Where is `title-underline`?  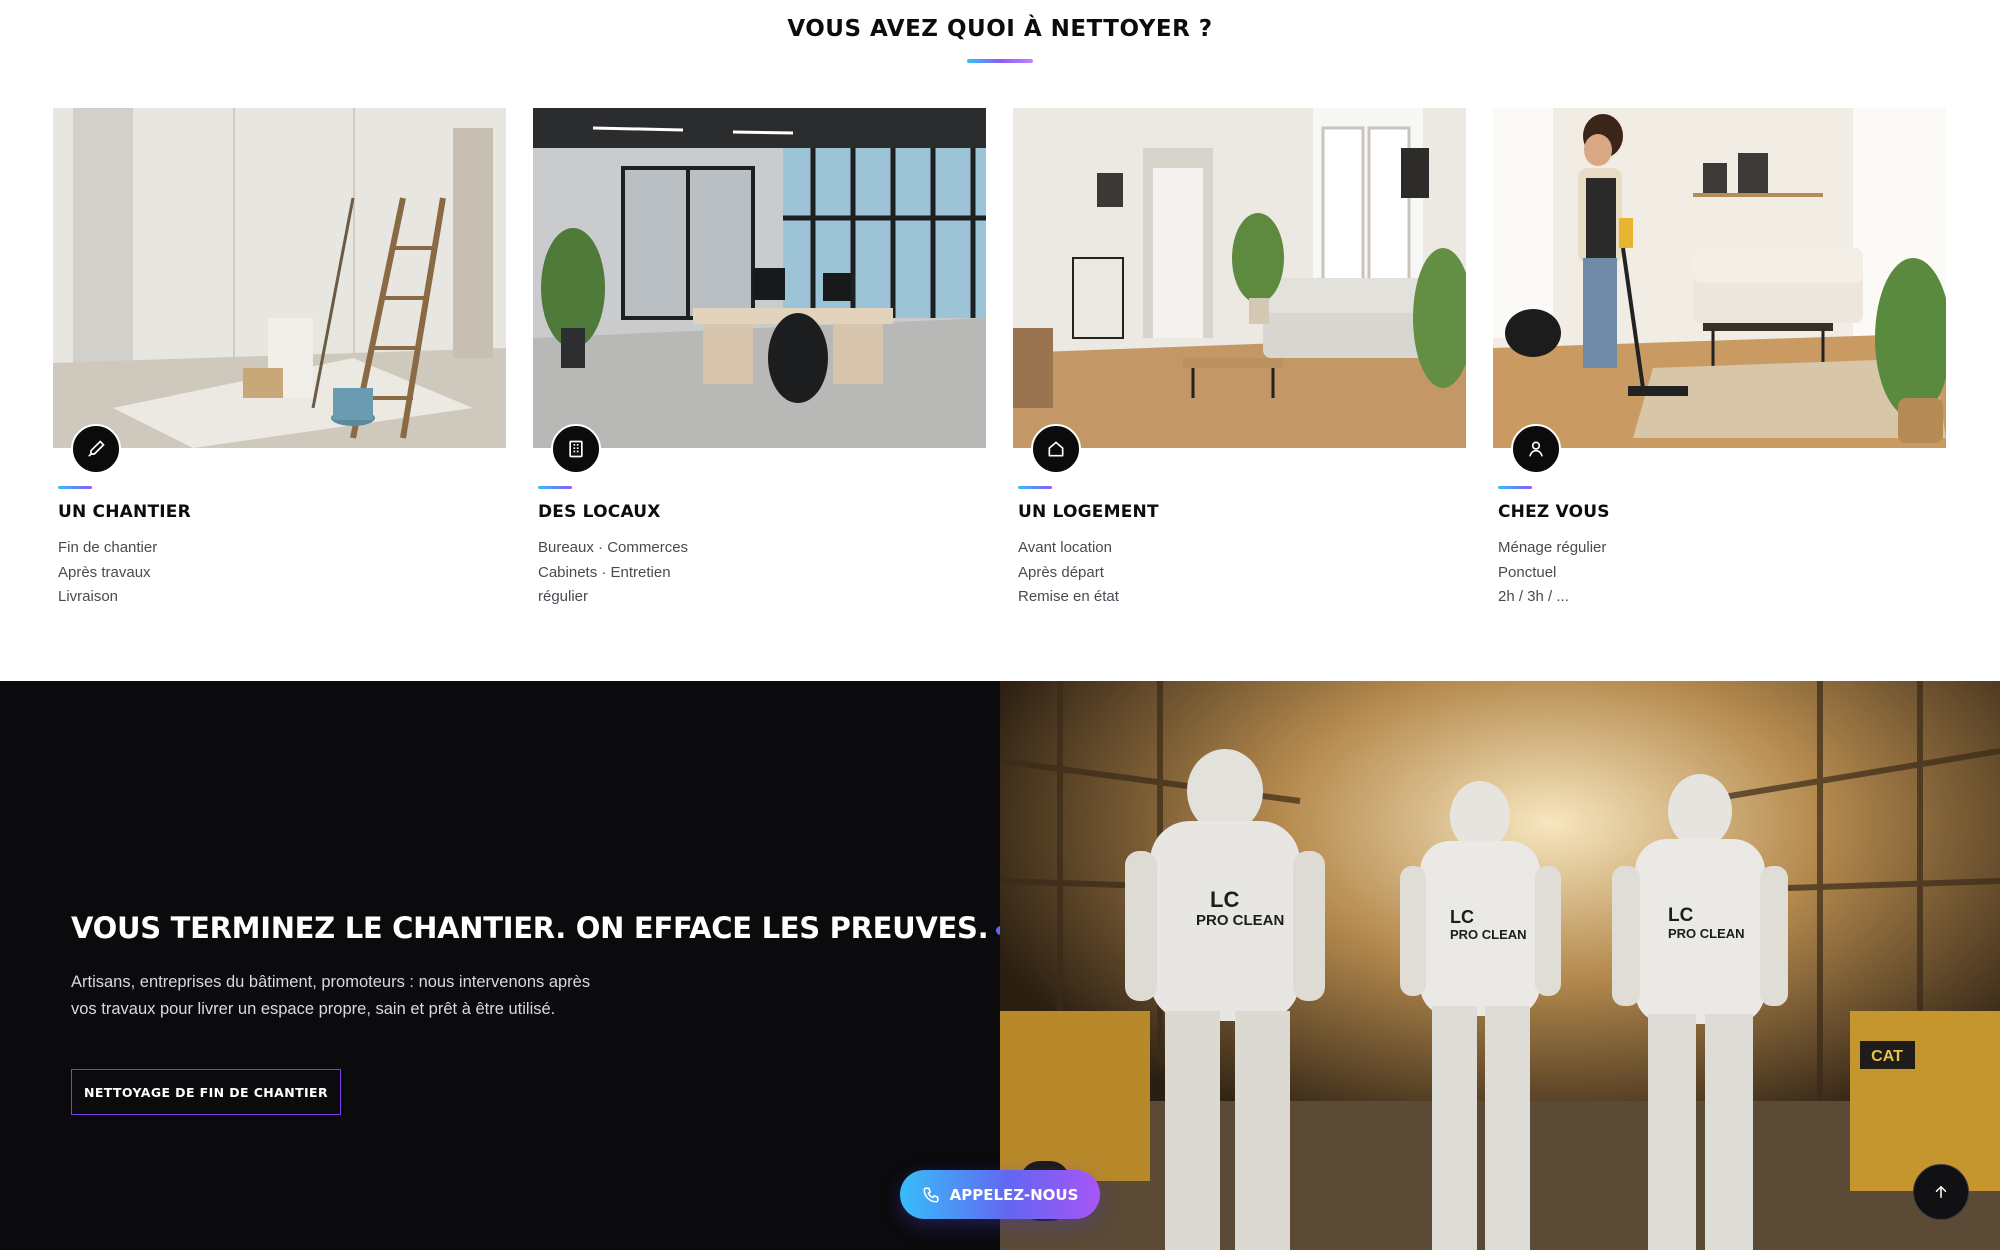
title-underline is located at coordinates (1000, 61).